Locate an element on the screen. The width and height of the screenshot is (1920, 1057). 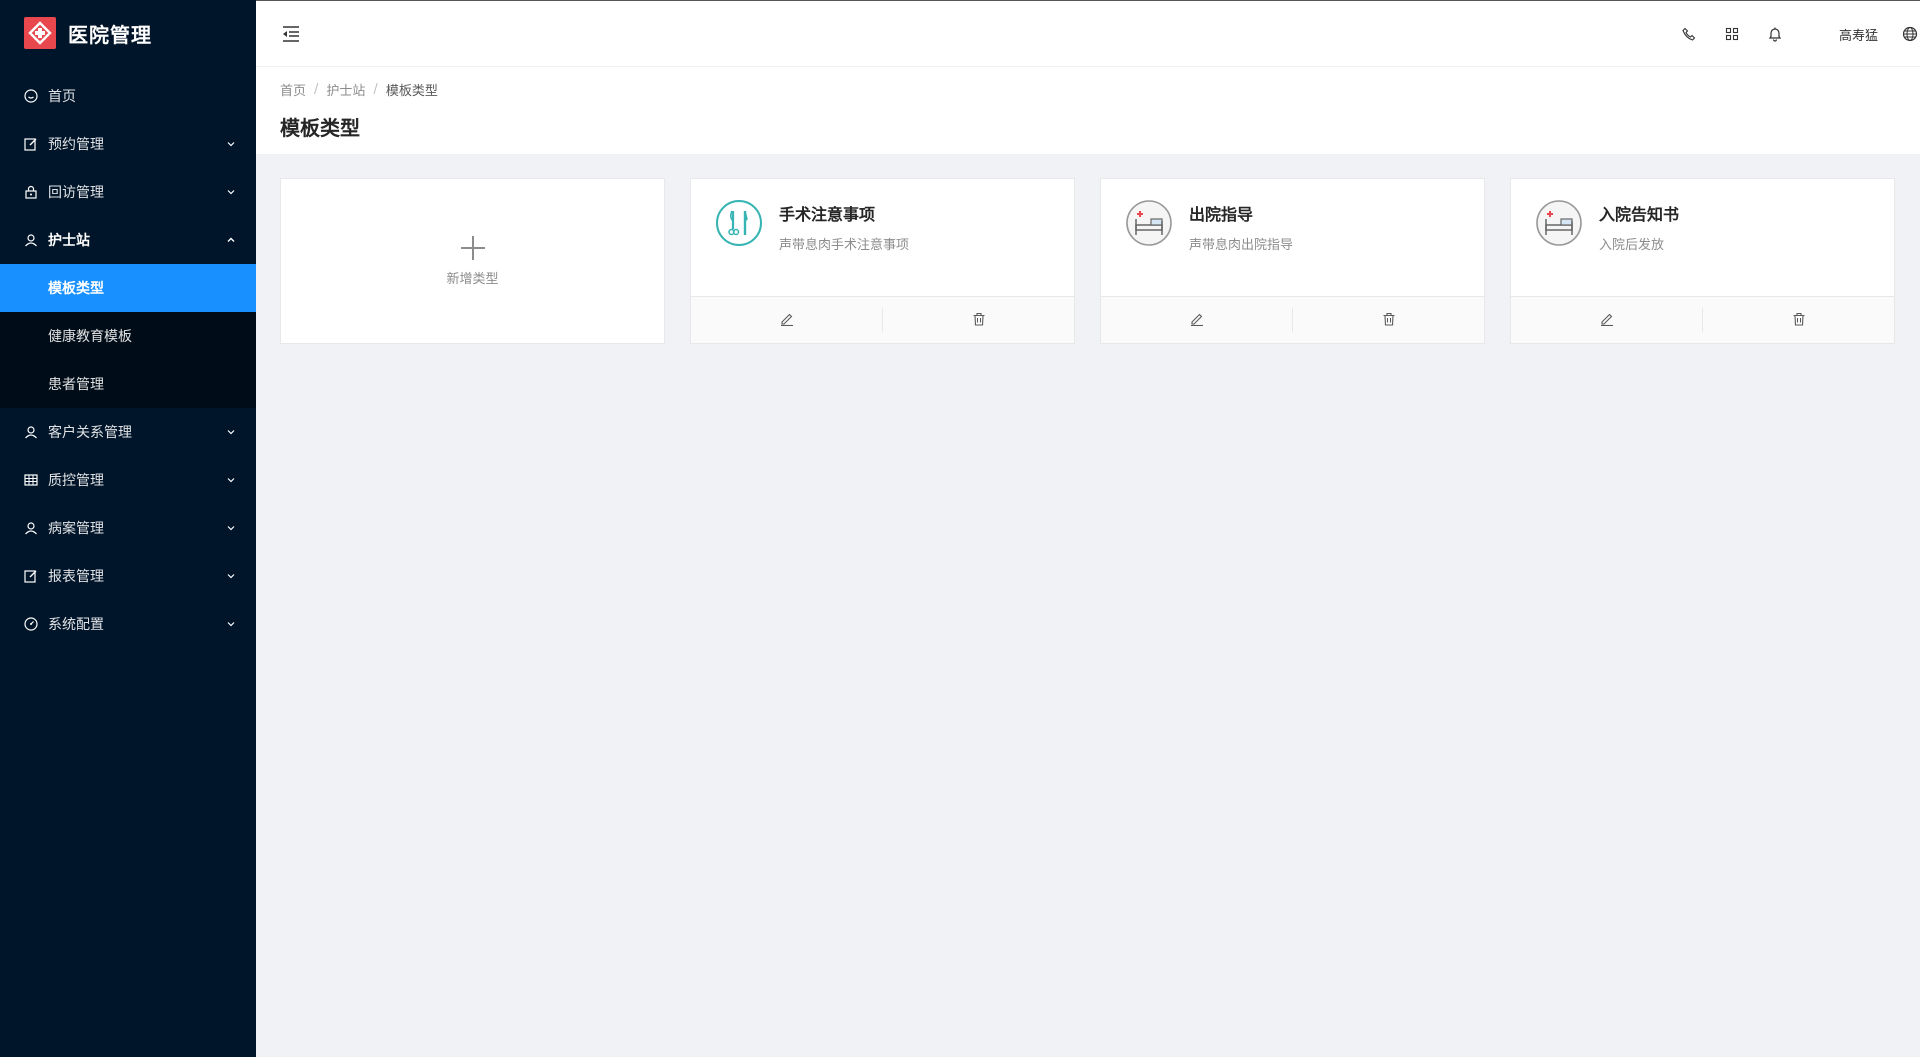
bell-icon is located at coordinates (1775, 34).